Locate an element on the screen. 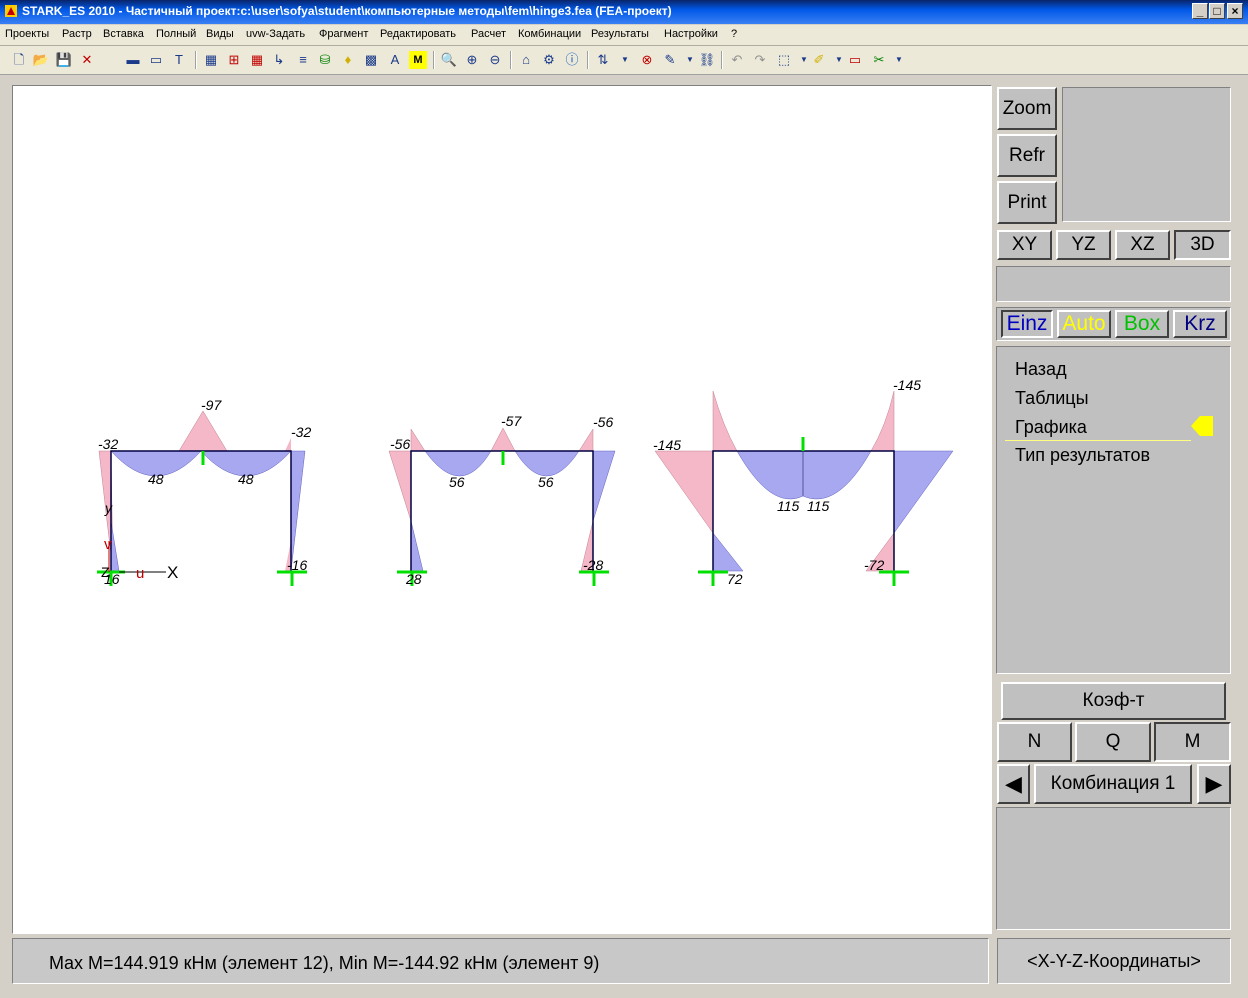 The width and height of the screenshot is (1248, 998). nav-item-tables: Таблицы is located at coordinates (1052, 398).